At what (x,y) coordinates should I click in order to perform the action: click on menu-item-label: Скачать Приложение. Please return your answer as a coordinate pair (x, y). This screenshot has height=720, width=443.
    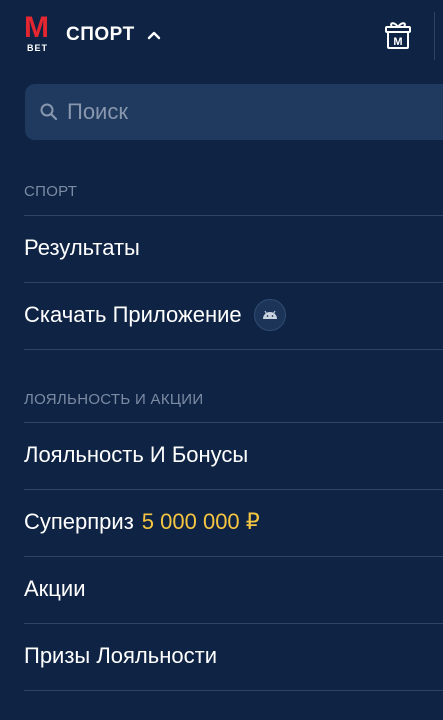
    Looking at the image, I should click on (133, 314).